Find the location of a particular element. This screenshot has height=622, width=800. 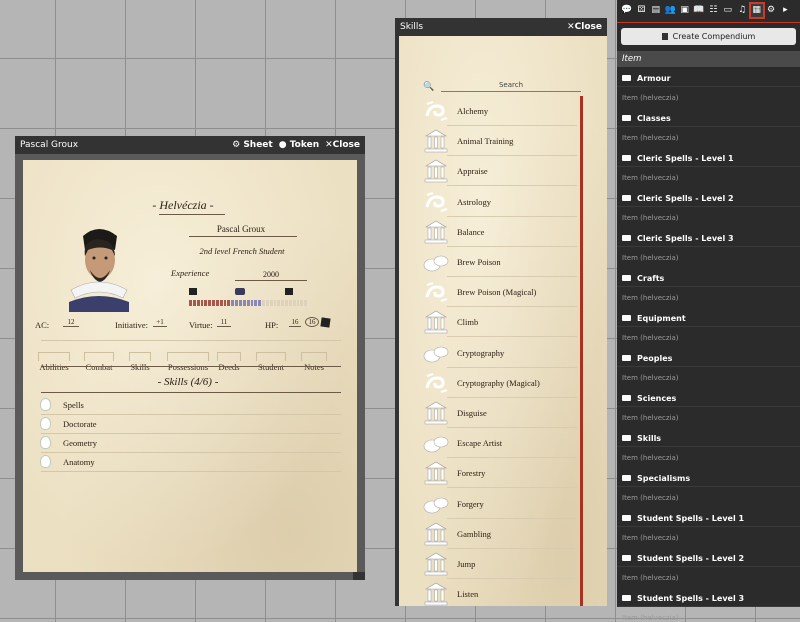

folder-item: Peoples is located at coordinates (647, 358).